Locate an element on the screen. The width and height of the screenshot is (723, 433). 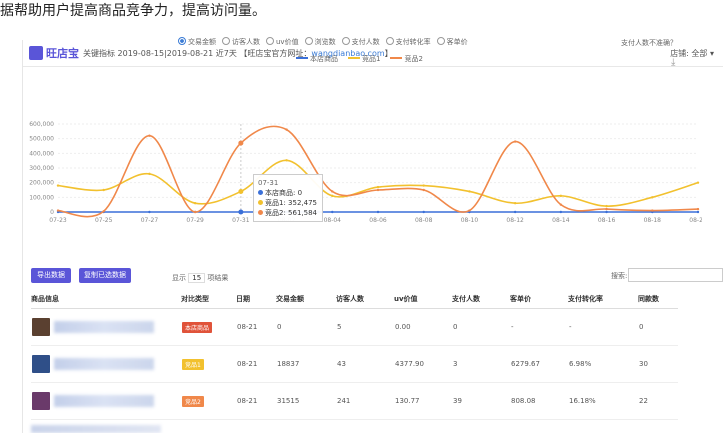
column-header: uv价值 is located at coordinates (423, 299).